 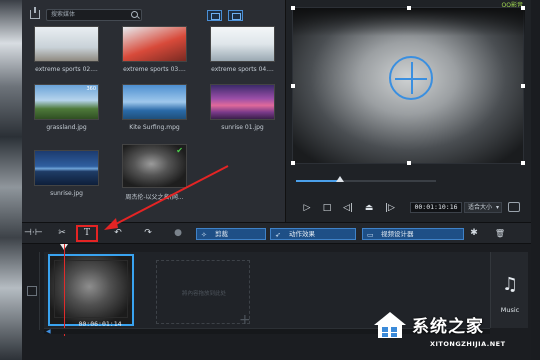 What do you see at coordinates (87, 233) in the screenshot?
I see `annotation-highlight` at bounding box center [87, 233].